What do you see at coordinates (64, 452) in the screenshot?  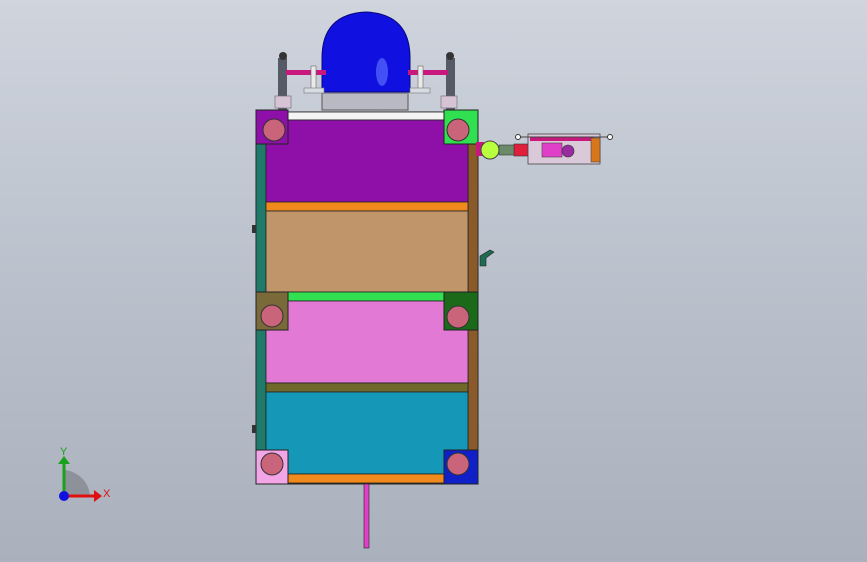 I see `triad-y-label: Y` at bounding box center [64, 452].